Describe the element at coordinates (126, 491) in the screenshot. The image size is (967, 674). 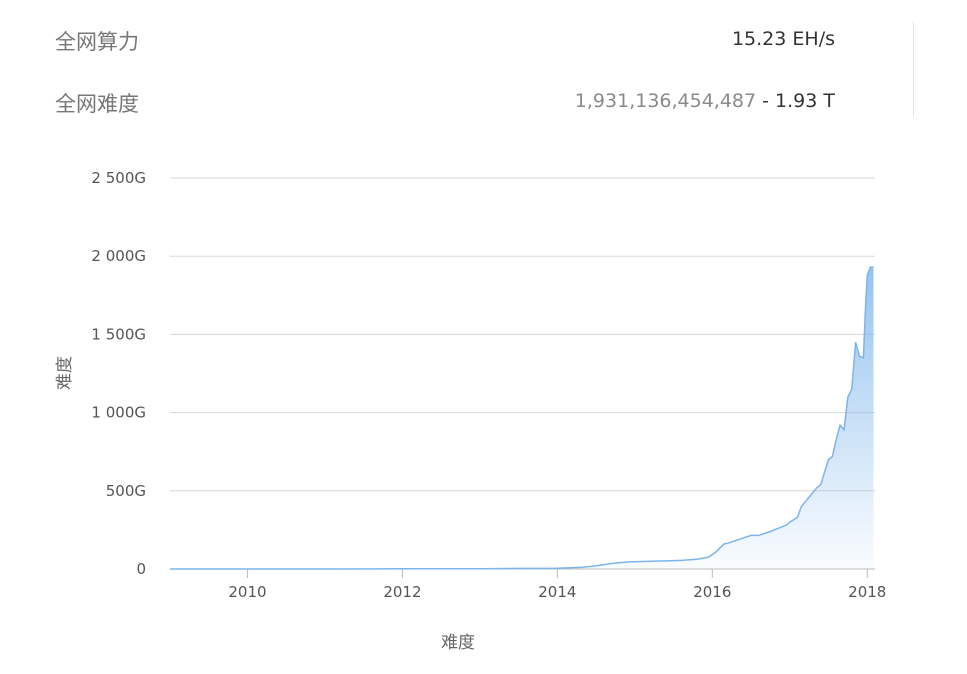
I see `y-tick-label: 500G` at that location.